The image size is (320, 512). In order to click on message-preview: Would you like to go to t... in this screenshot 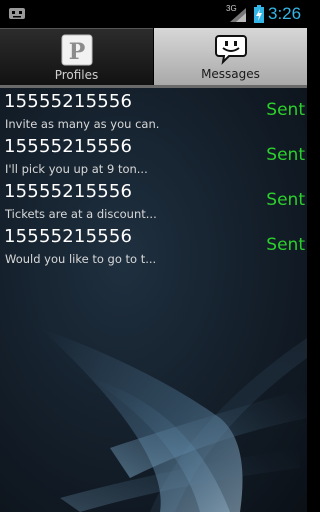, I will do `click(81, 259)`.